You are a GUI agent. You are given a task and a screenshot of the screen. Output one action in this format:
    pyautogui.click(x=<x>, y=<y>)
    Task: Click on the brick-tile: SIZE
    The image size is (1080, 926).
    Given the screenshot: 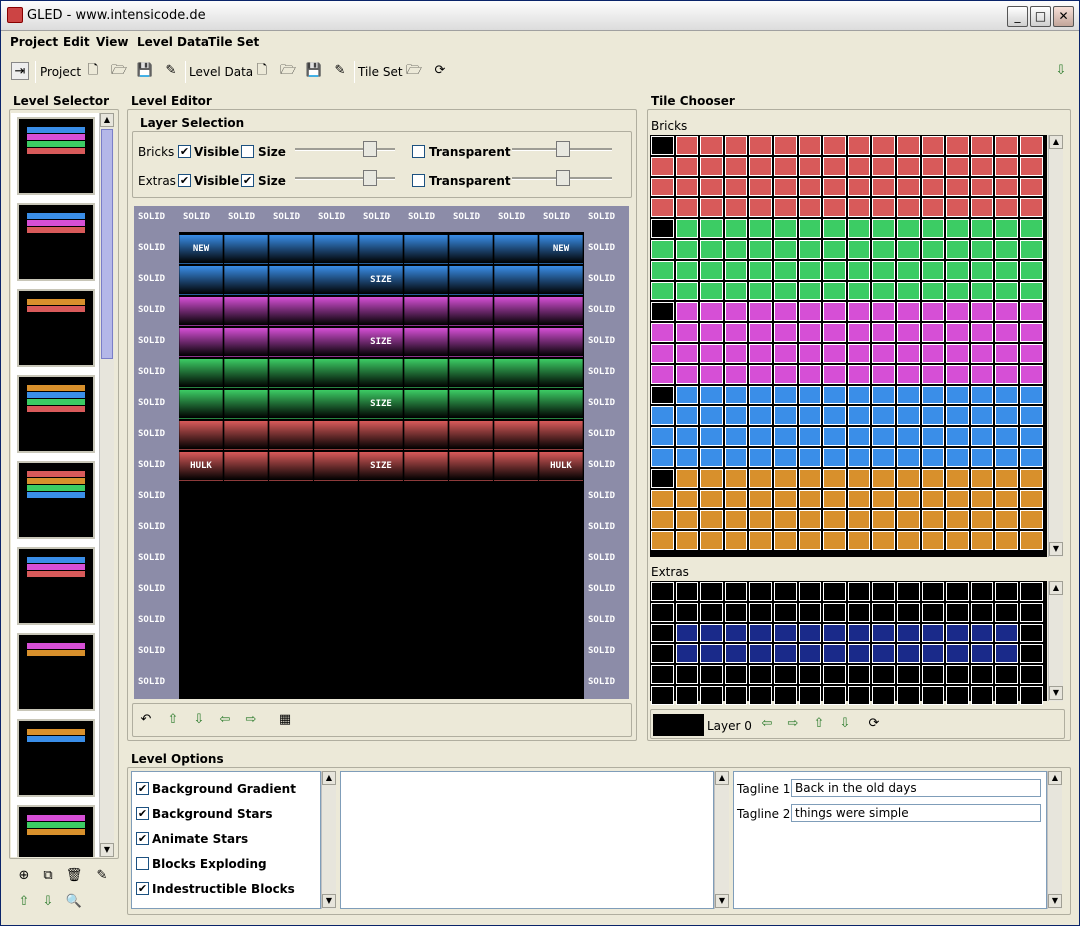 What is the action you would take?
    pyautogui.click(x=381, y=466)
    